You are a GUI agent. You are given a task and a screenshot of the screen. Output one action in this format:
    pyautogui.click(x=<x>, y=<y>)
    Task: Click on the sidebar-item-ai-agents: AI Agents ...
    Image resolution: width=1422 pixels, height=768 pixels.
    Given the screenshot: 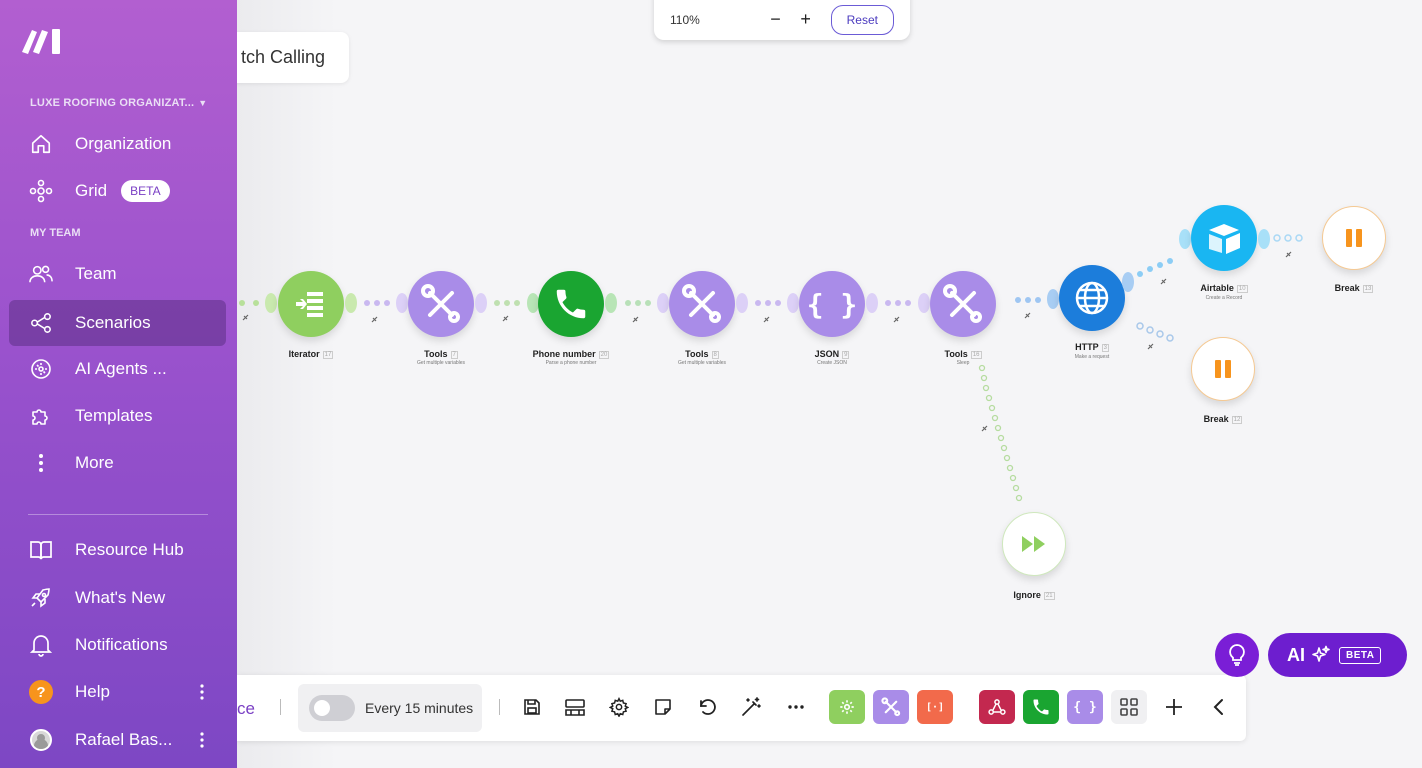 What is the action you would take?
    pyautogui.click(x=117, y=369)
    